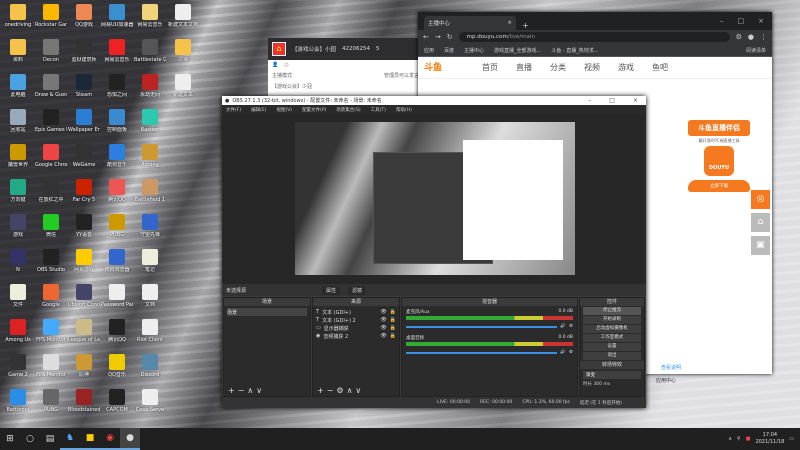  What do you see at coordinates (741, 21) in the screenshot?
I see `maximize-button: □` at bounding box center [741, 21].